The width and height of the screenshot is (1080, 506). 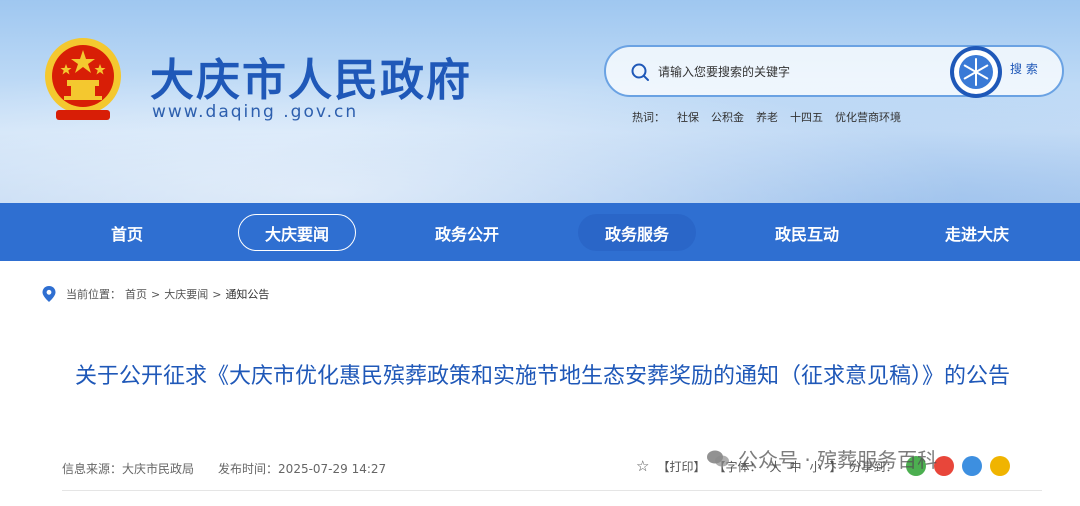 What do you see at coordinates (976, 72) in the screenshot?
I see `snowflake-badge-icon` at bounding box center [976, 72].